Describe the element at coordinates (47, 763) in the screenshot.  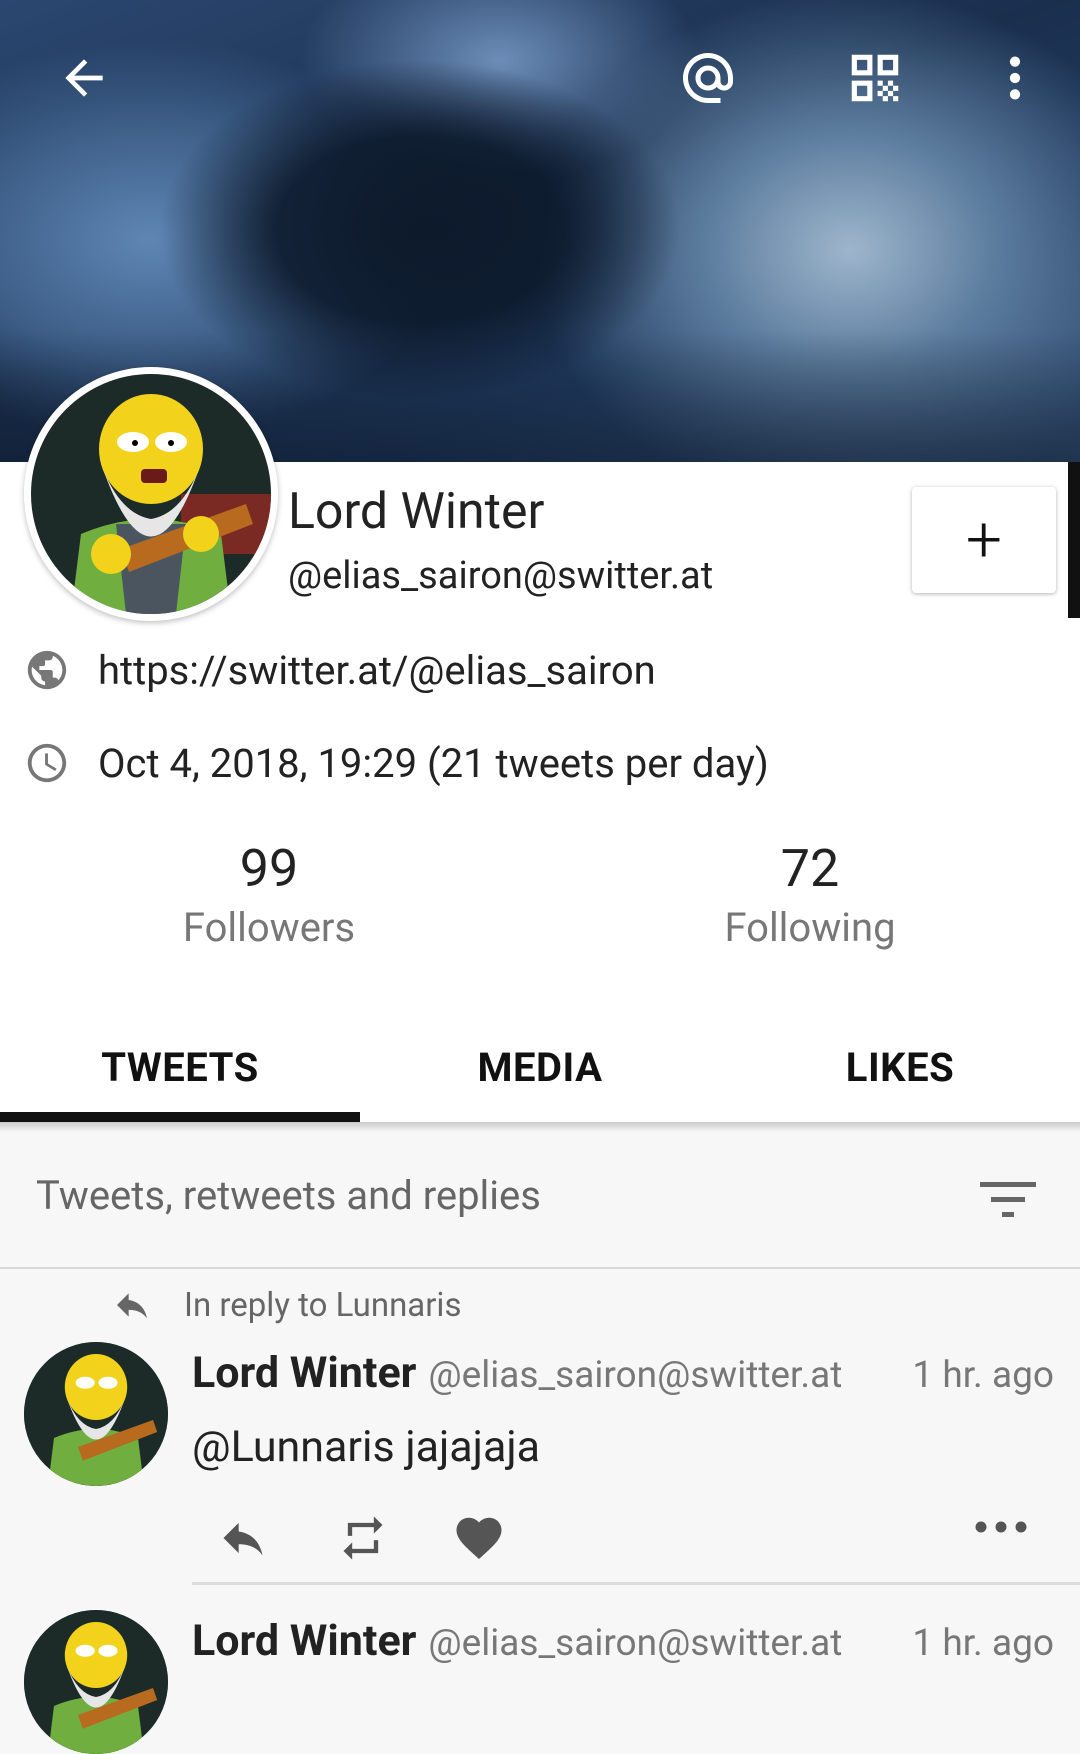
I see `clock-icon` at that location.